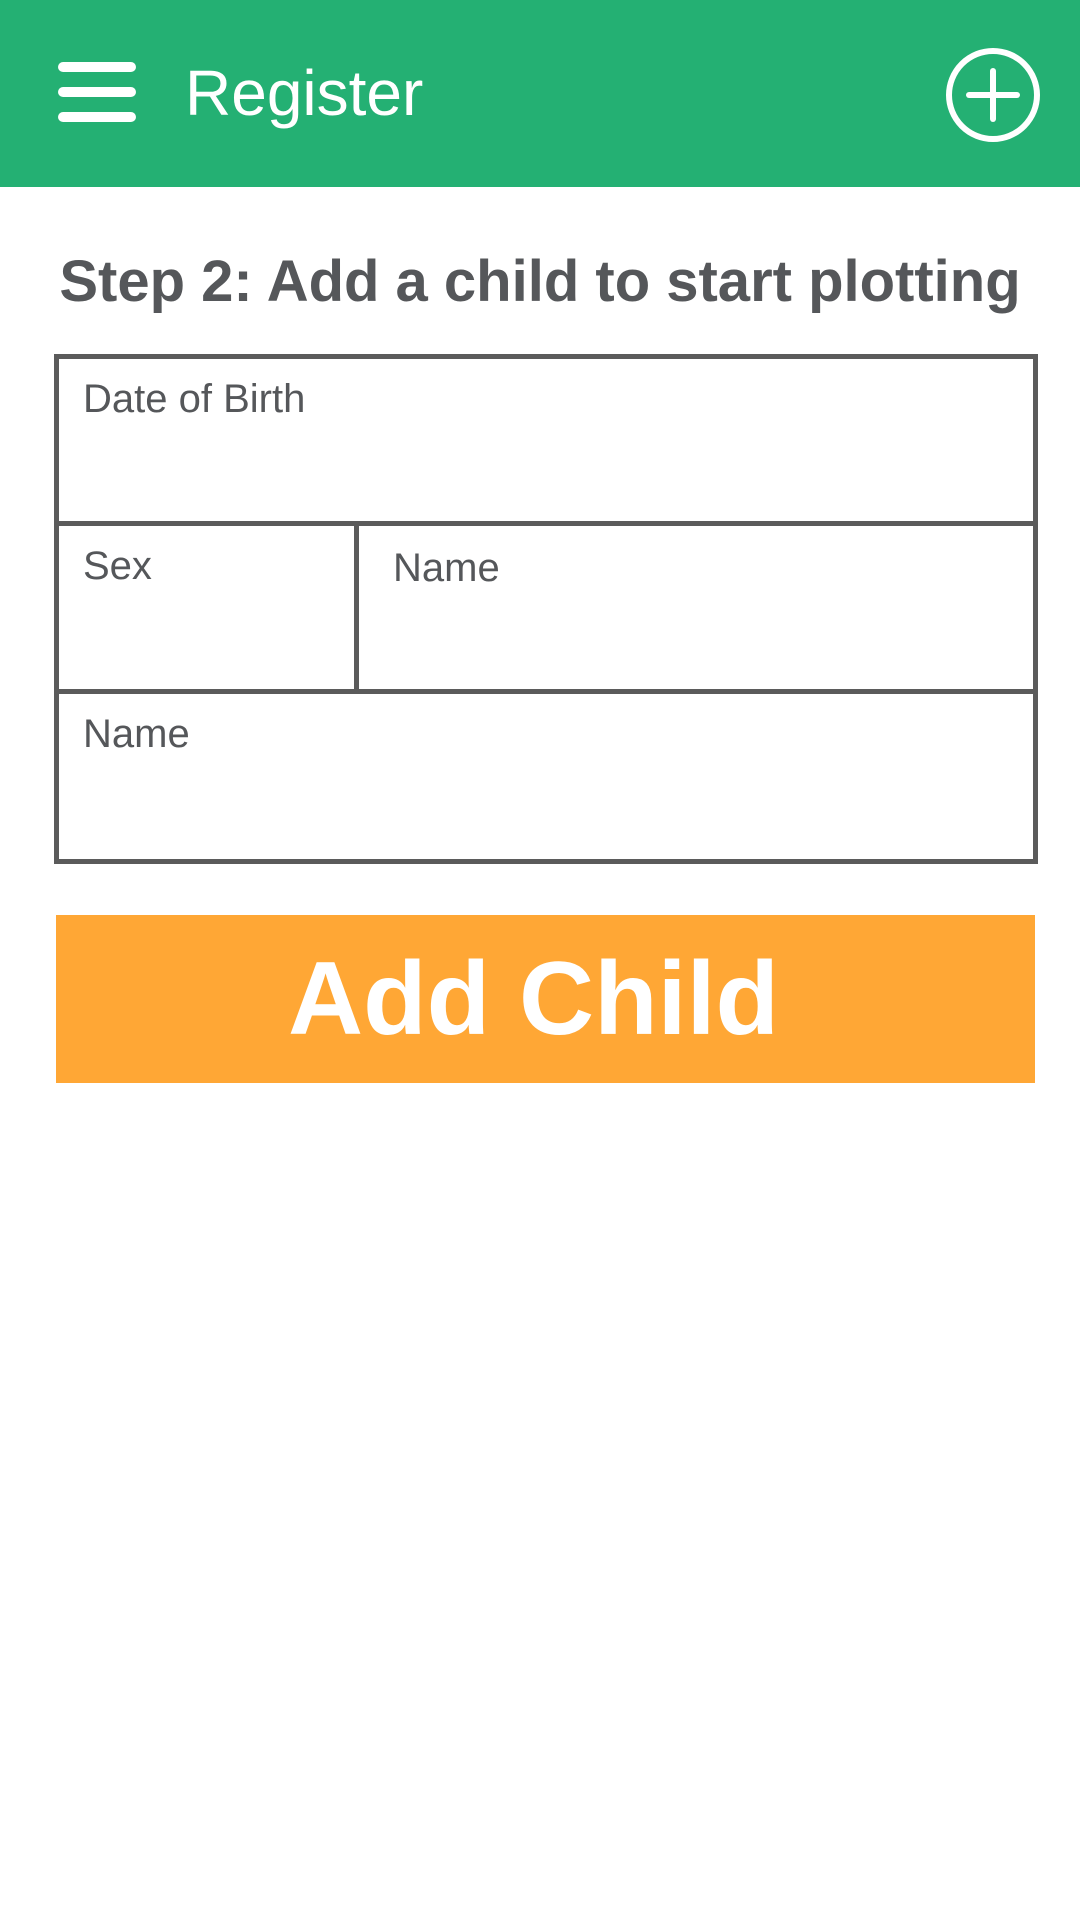  Describe the element at coordinates (545, 999) in the screenshot. I see `add-child-button: Add Child` at that location.